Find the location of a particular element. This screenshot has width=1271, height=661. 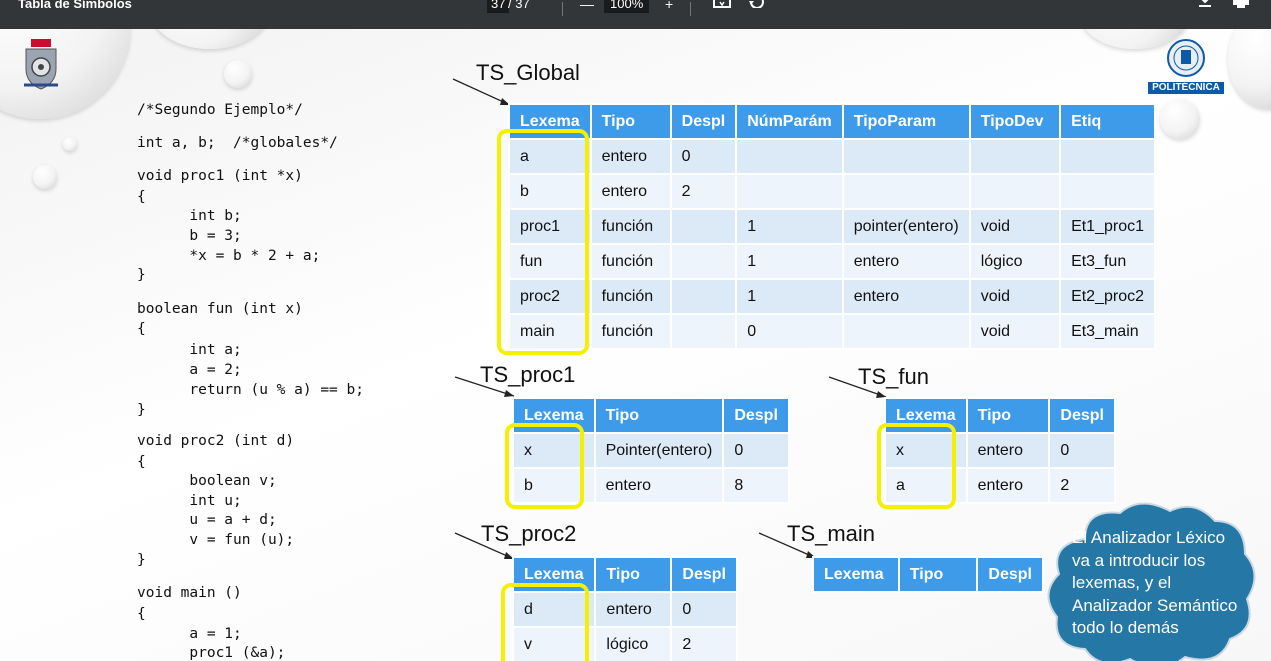

code-line: b = 3; is located at coordinates (189, 236).